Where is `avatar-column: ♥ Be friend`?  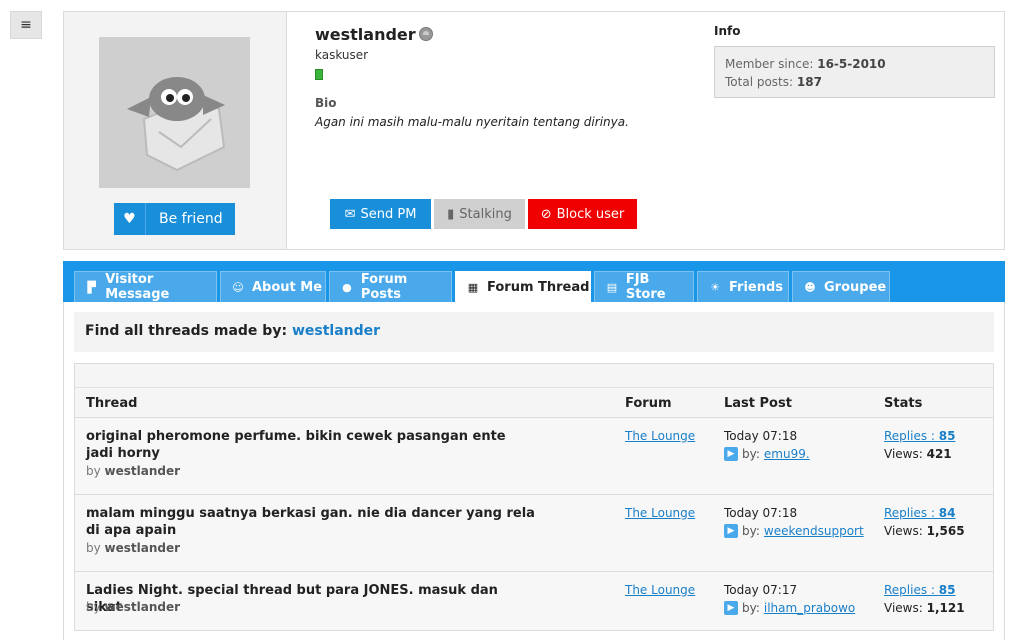
avatar-column: ♥ Be friend is located at coordinates (175, 130).